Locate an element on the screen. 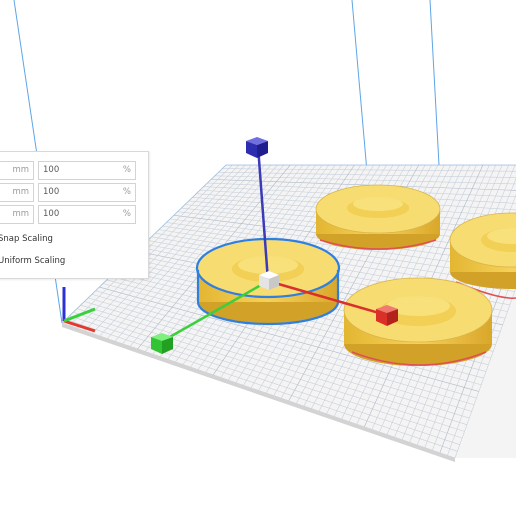  scale-x-mm-field: mm is located at coordinates (17, 170).